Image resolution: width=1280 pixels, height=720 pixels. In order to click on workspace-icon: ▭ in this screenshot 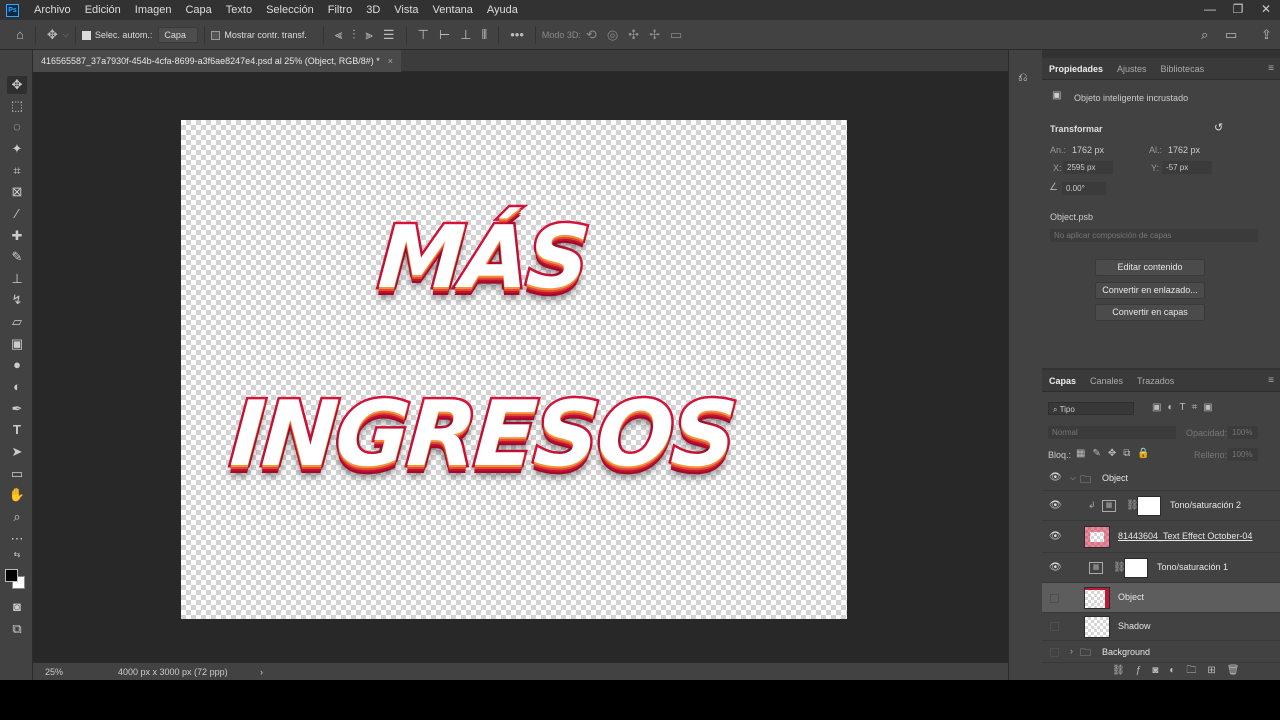, I will do `click(1231, 35)`.